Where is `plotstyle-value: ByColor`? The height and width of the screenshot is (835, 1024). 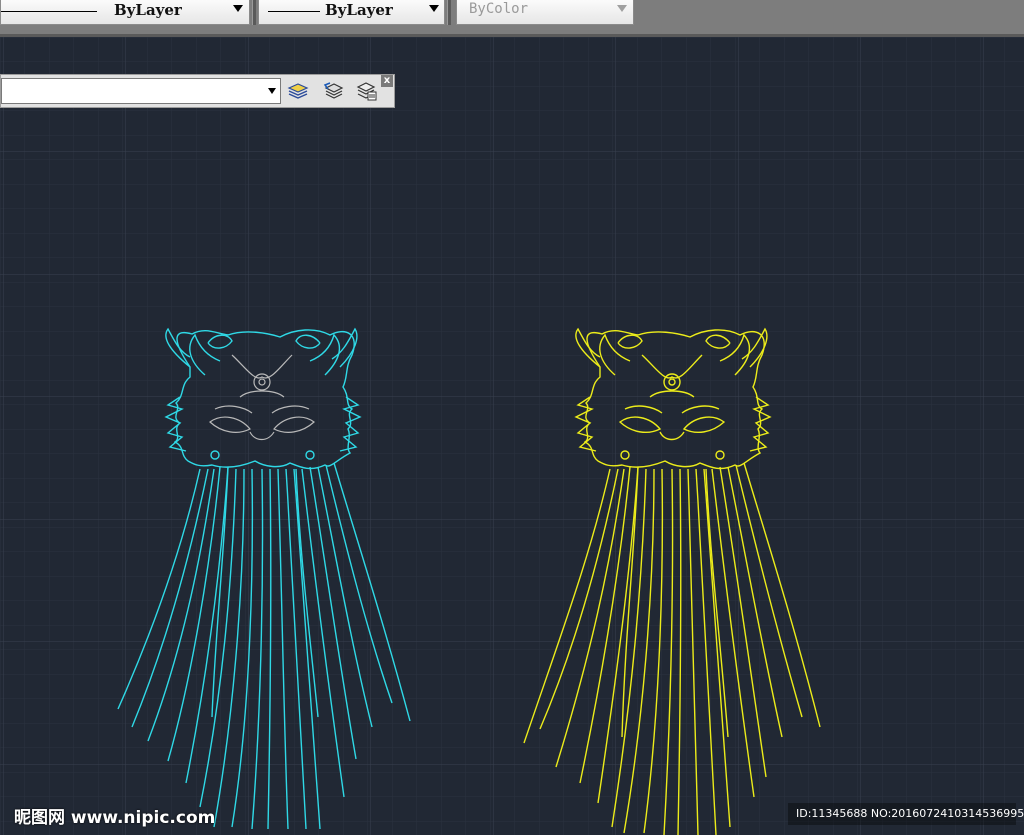 plotstyle-value: ByColor is located at coordinates (499, 9).